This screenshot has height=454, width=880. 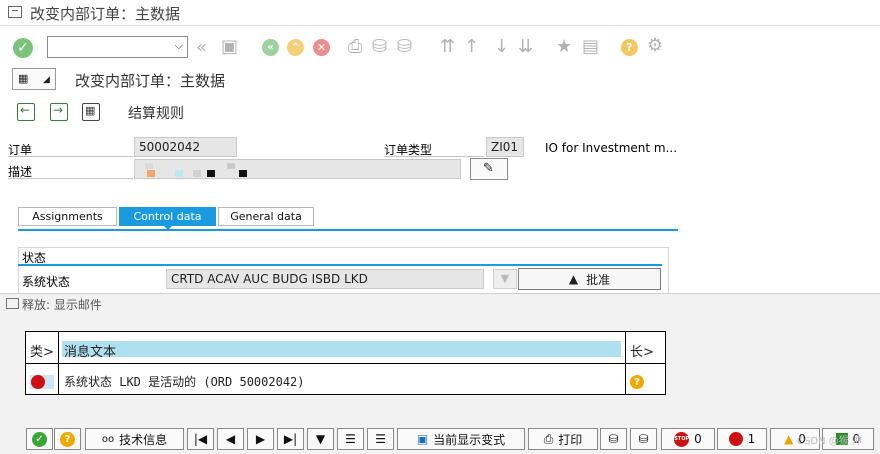 I want to click on filter-icon: ▼, so click(x=320, y=439).